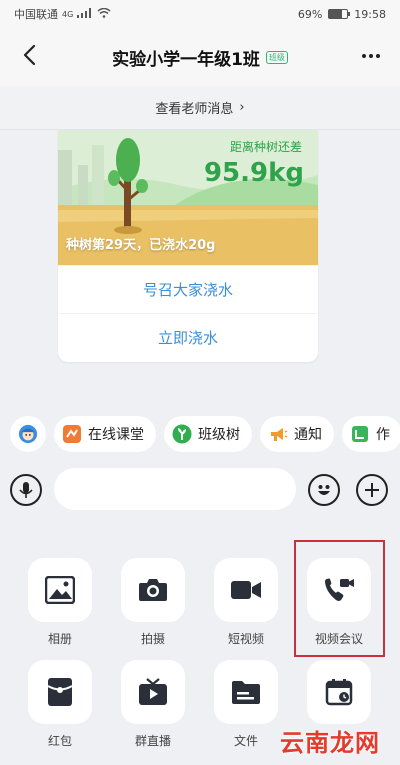 The width and height of the screenshot is (400, 765). I want to click on battery-percent: 69%, so click(310, 14).